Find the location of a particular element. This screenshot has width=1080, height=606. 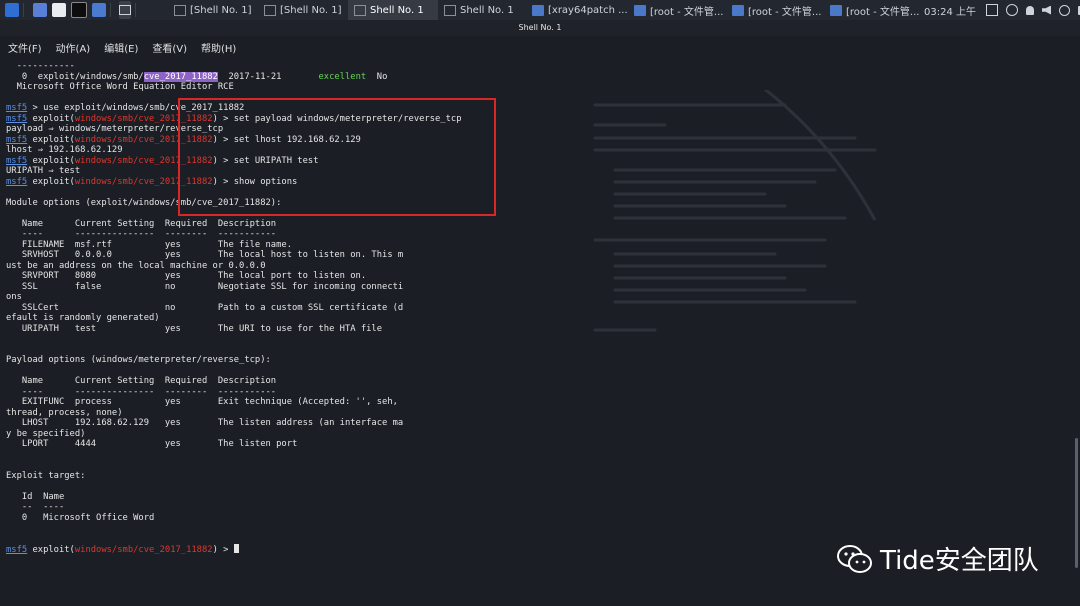

update-icon is located at coordinates (1012, 10).